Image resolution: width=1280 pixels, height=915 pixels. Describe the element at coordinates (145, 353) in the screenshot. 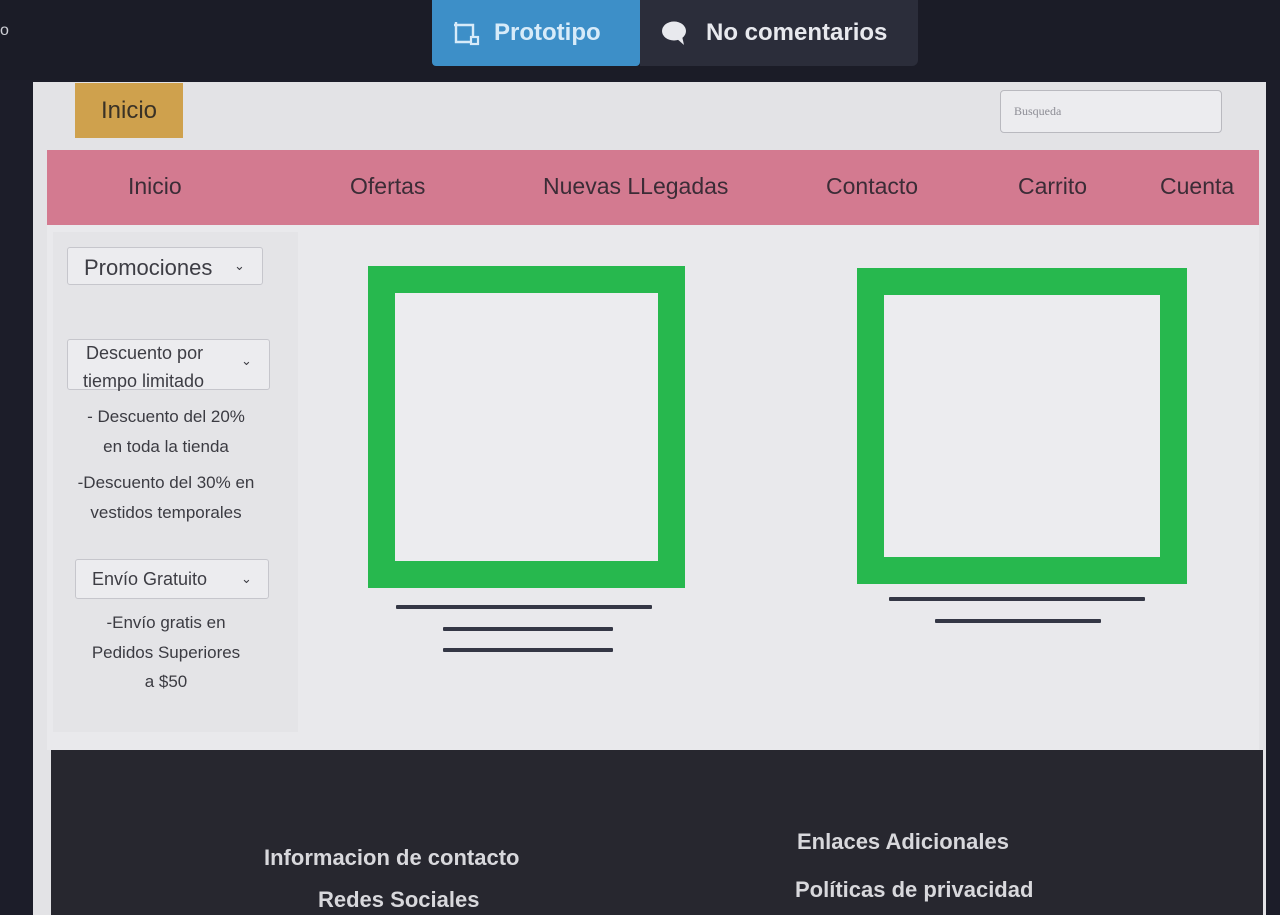

I see `discount-label-line1: Descuento por` at that location.